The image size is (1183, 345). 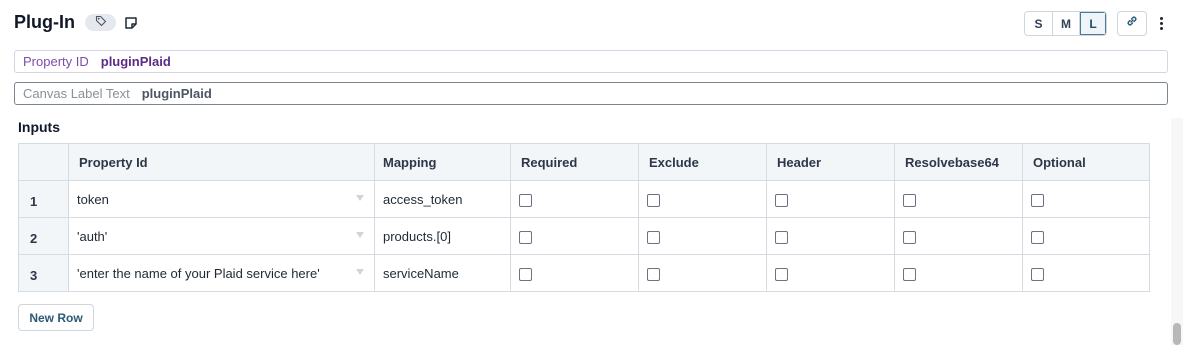 What do you see at coordinates (221, 199) in the screenshot?
I see `property-id-select: token` at bounding box center [221, 199].